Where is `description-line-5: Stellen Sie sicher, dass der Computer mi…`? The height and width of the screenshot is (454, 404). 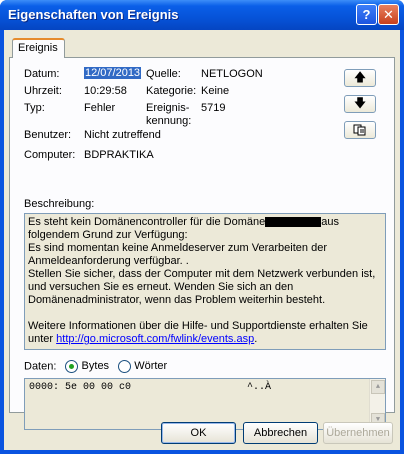 description-line-5: Stellen Sie sicher, dass der Computer mi… is located at coordinates (202, 274).